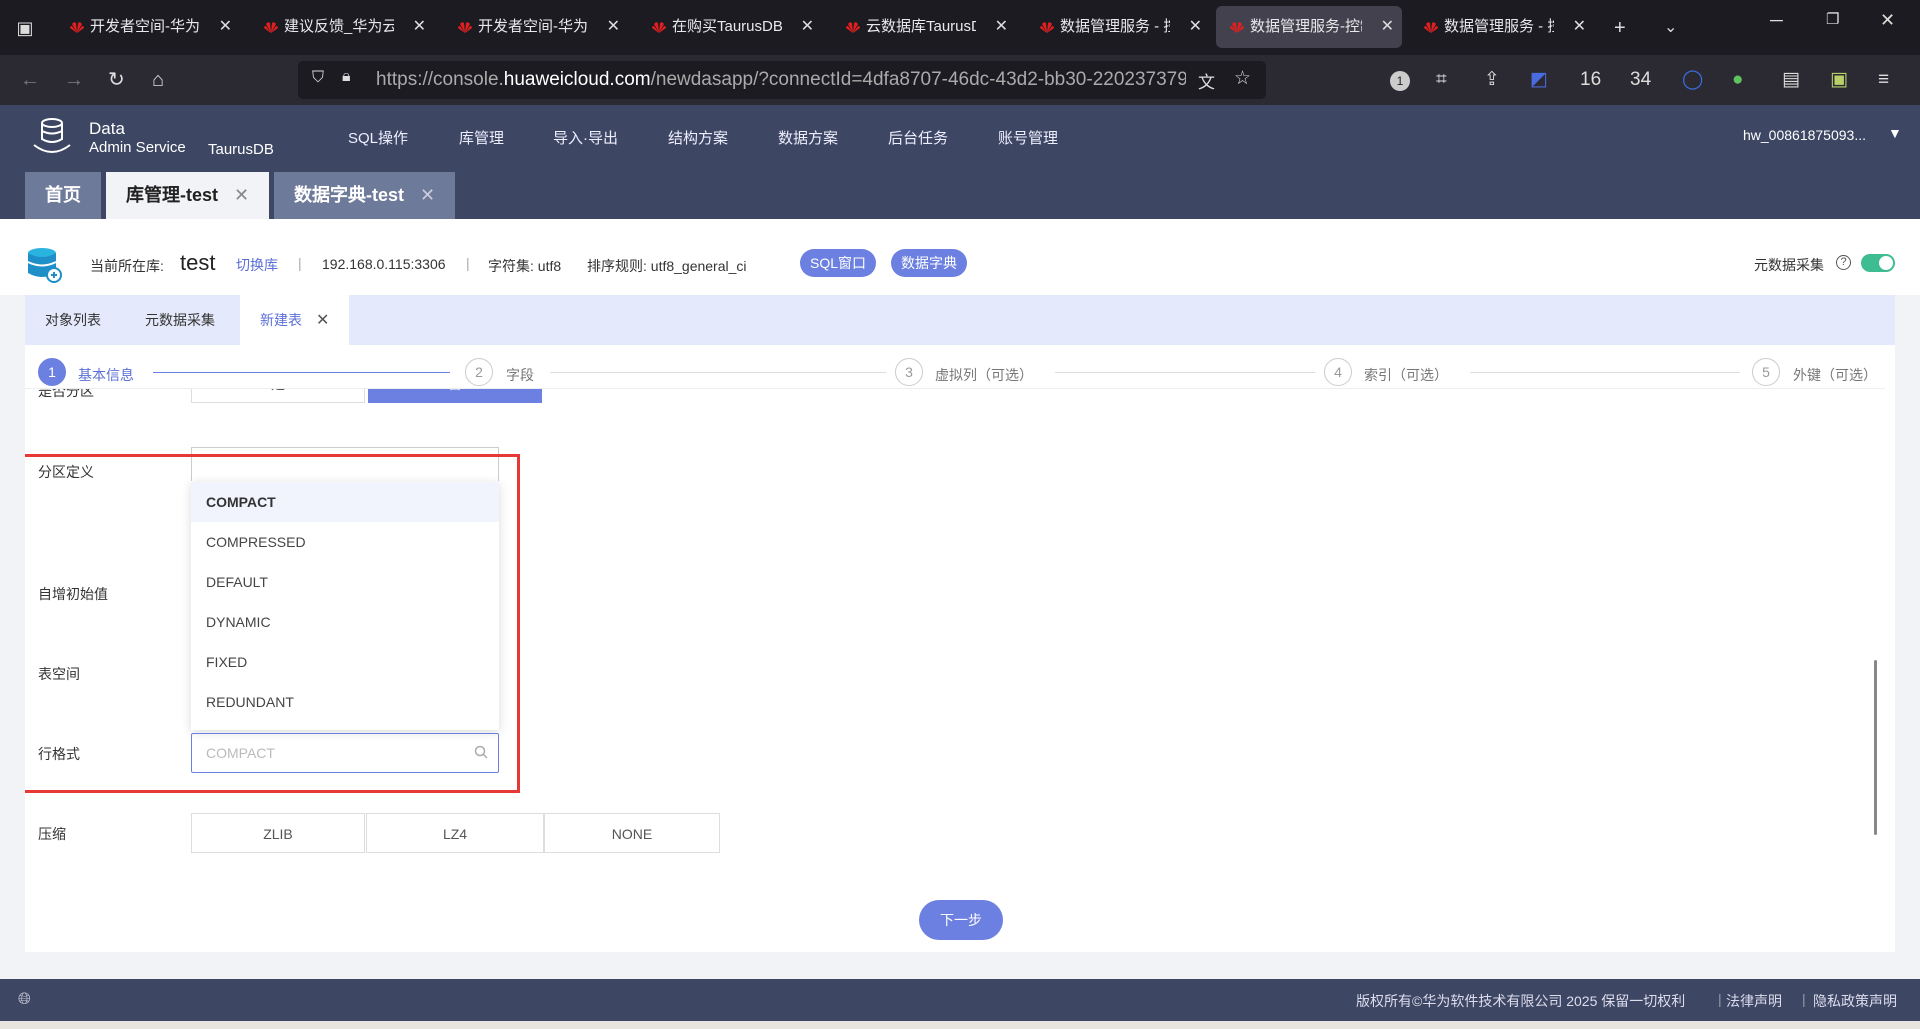  Describe the element at coordinates (585, 137) in the screenshot. I see `menu-import-export: 导入·导出` at that location.